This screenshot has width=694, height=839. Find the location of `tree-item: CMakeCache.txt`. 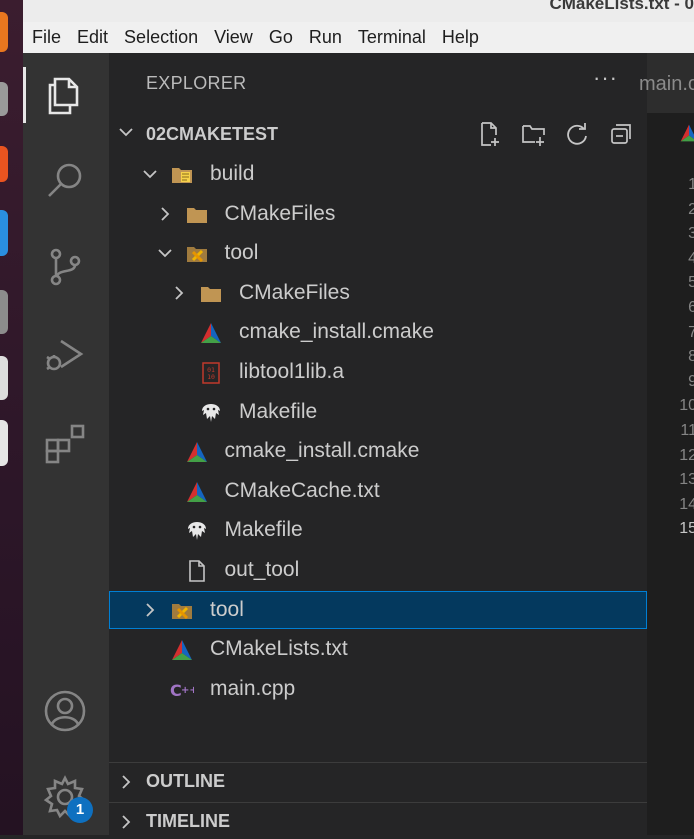

tree-item: CMakeCache.txt is located at coordinates (378, 491).